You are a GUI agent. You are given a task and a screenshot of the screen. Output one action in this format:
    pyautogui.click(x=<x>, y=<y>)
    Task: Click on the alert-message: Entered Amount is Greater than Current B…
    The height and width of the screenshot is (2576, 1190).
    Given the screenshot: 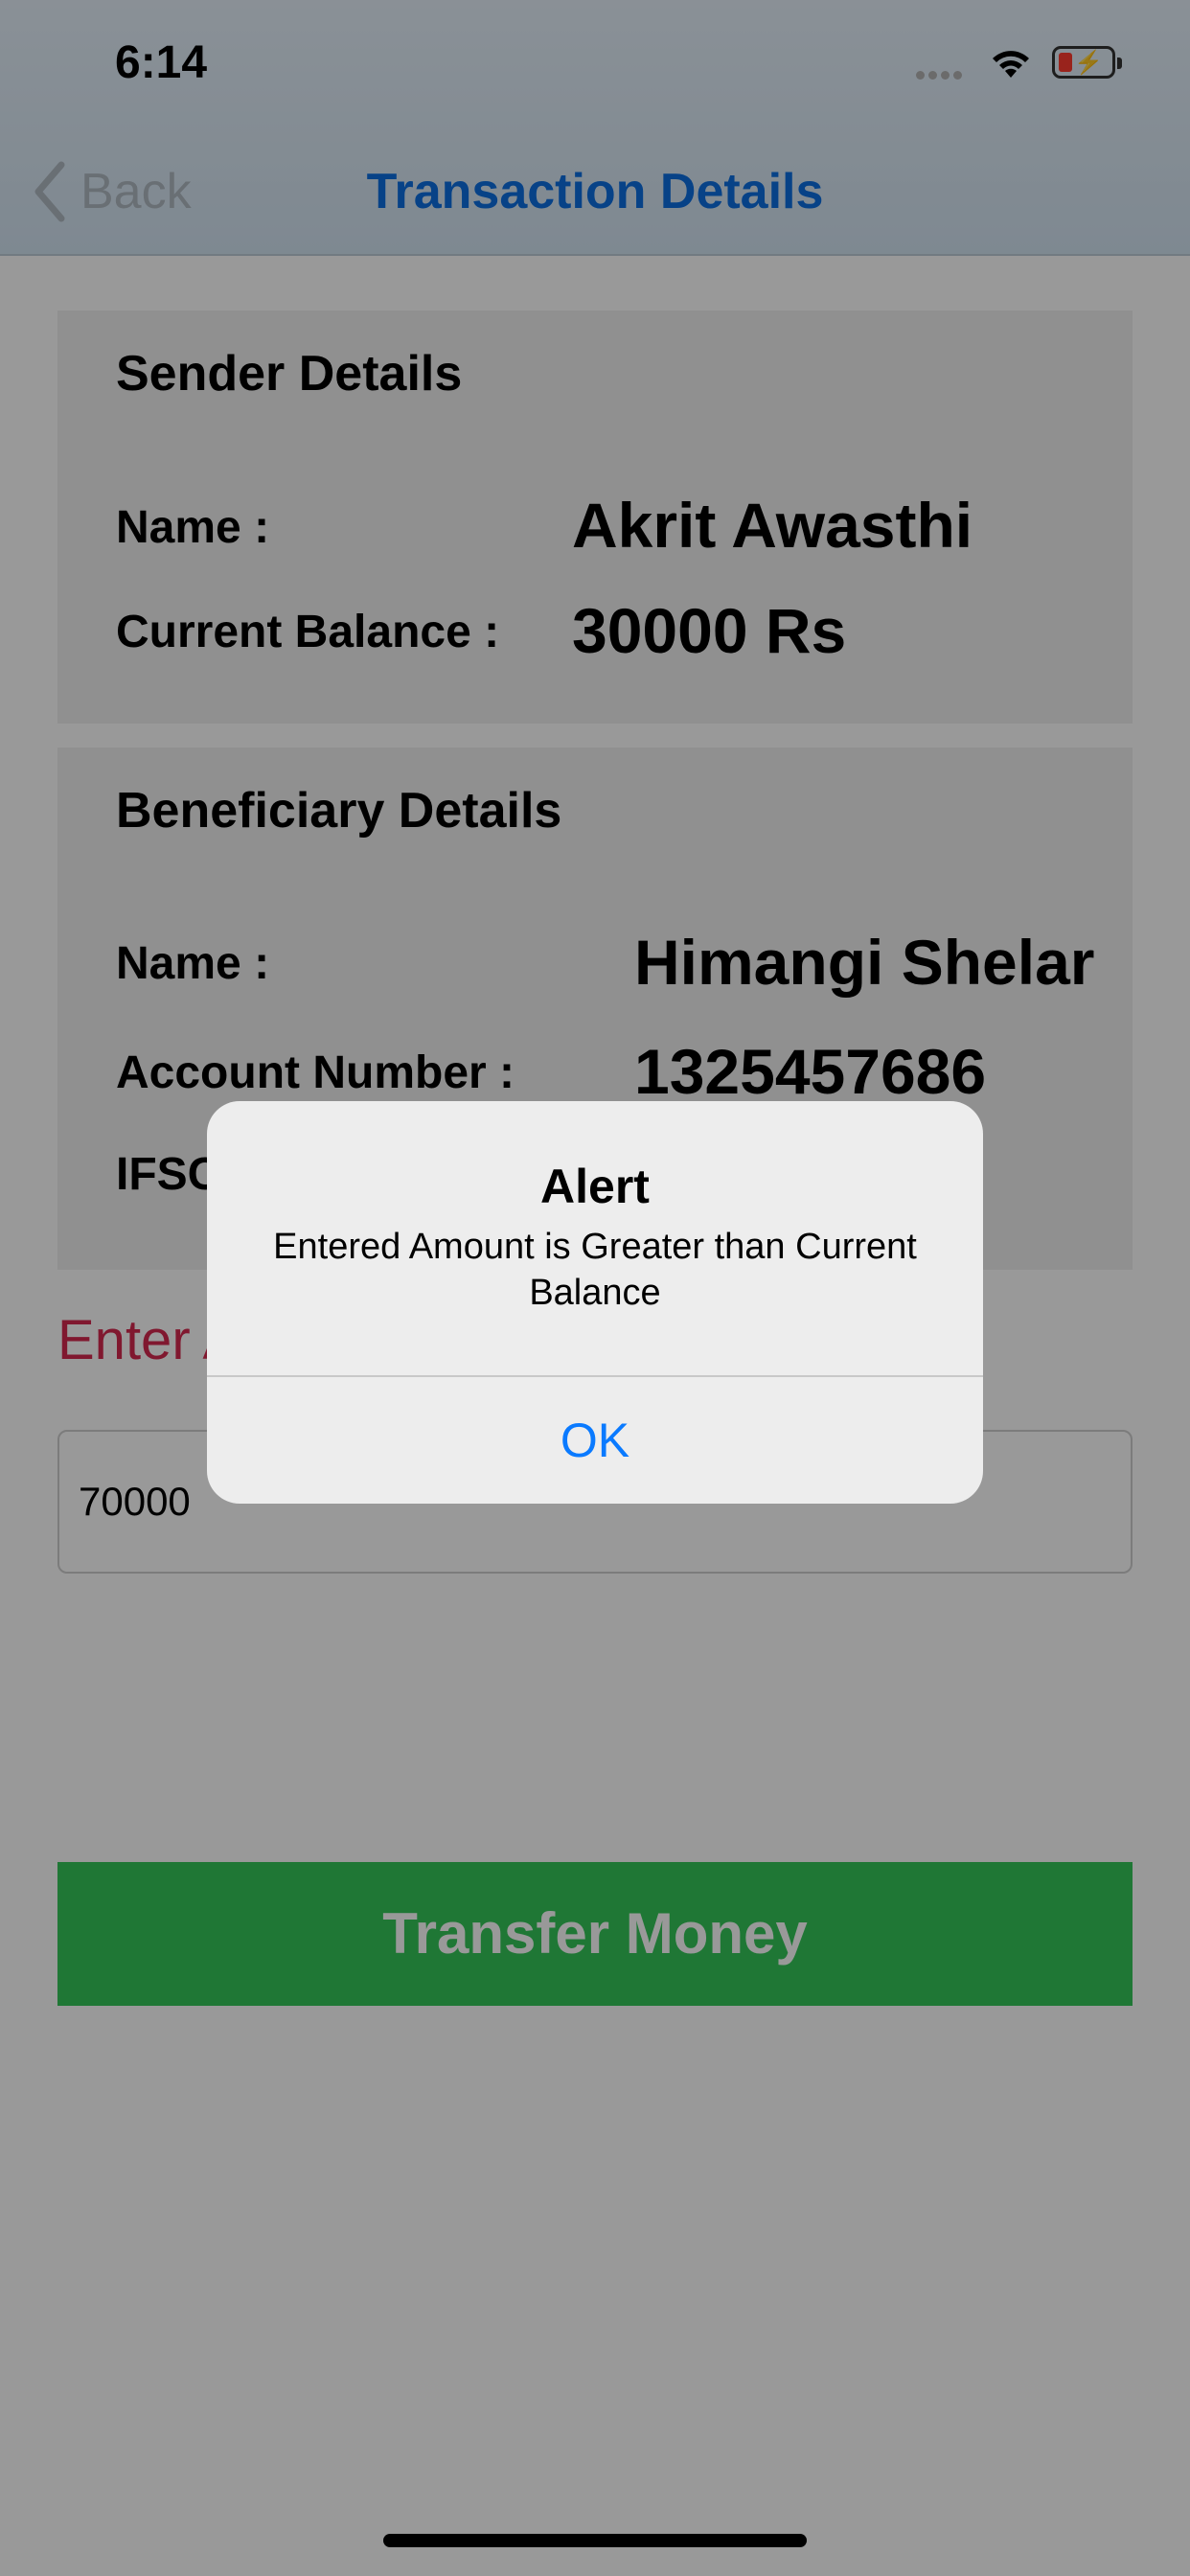 What is the action you would take?
    pyautogui.click(x=595, y=1270)
    